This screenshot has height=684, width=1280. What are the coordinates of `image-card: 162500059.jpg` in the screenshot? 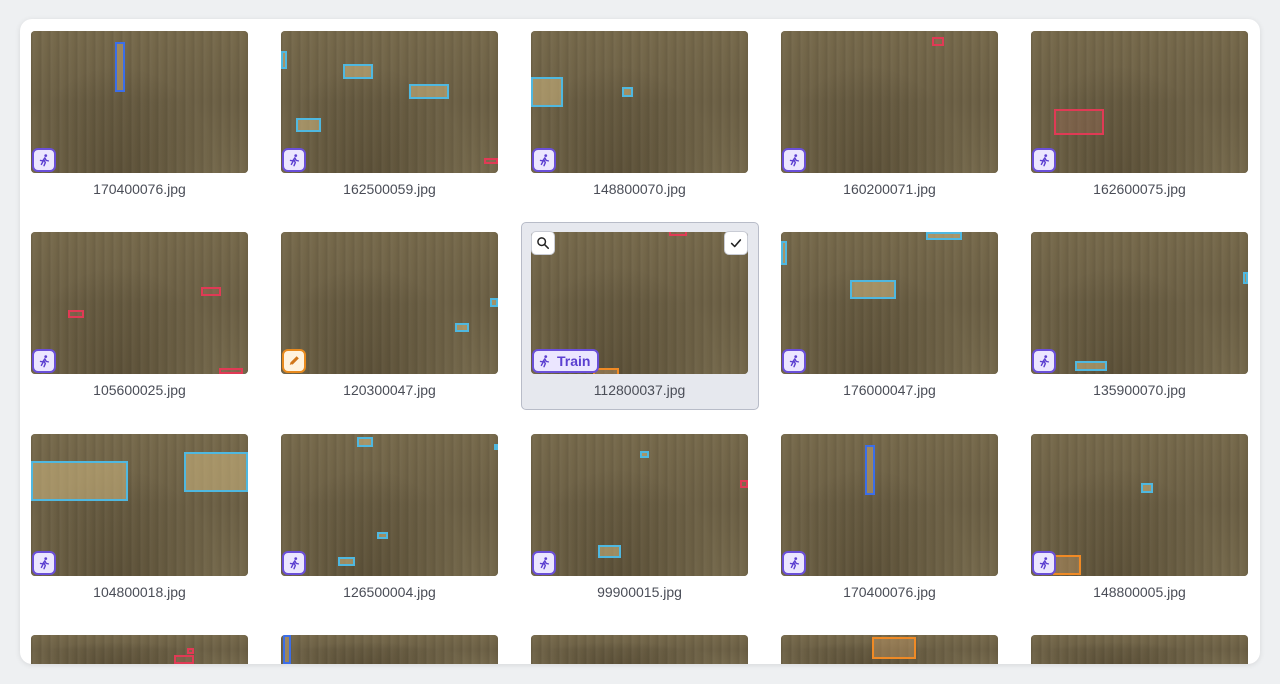 It's located at (389, 113).